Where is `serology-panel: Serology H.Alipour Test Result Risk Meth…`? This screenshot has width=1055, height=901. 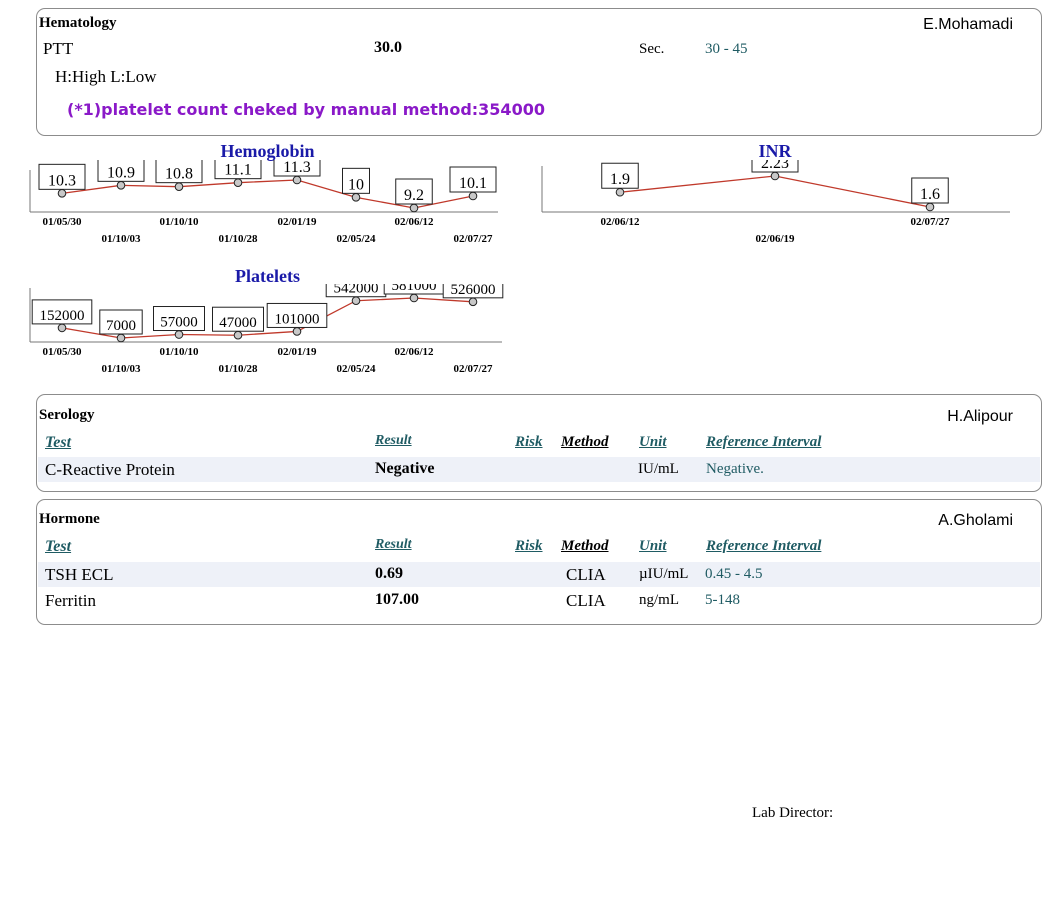
serology-panel: Serology H.Alipour Test Result Risk Meth… is located at coordinates (539, 443).